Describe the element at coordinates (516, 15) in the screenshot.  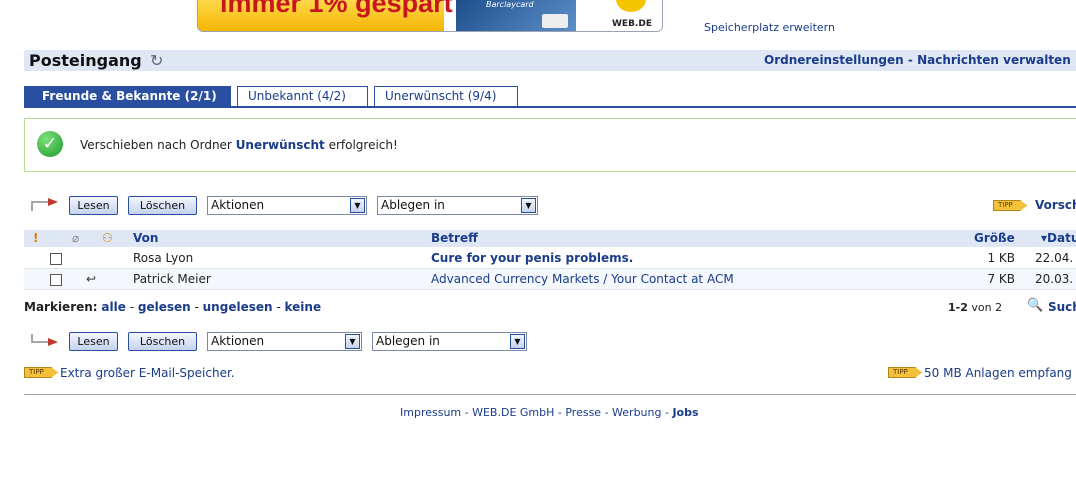
I see `credit-card-image: Barclaycard` at that location.